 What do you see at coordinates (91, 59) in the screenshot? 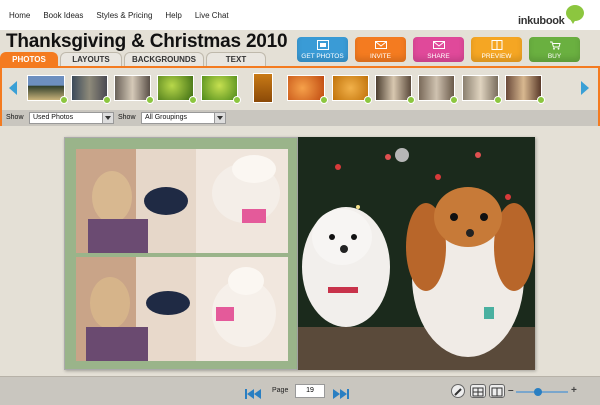
I see `tab-layouts: LAYOUTS` at bounding box center [91, 59].